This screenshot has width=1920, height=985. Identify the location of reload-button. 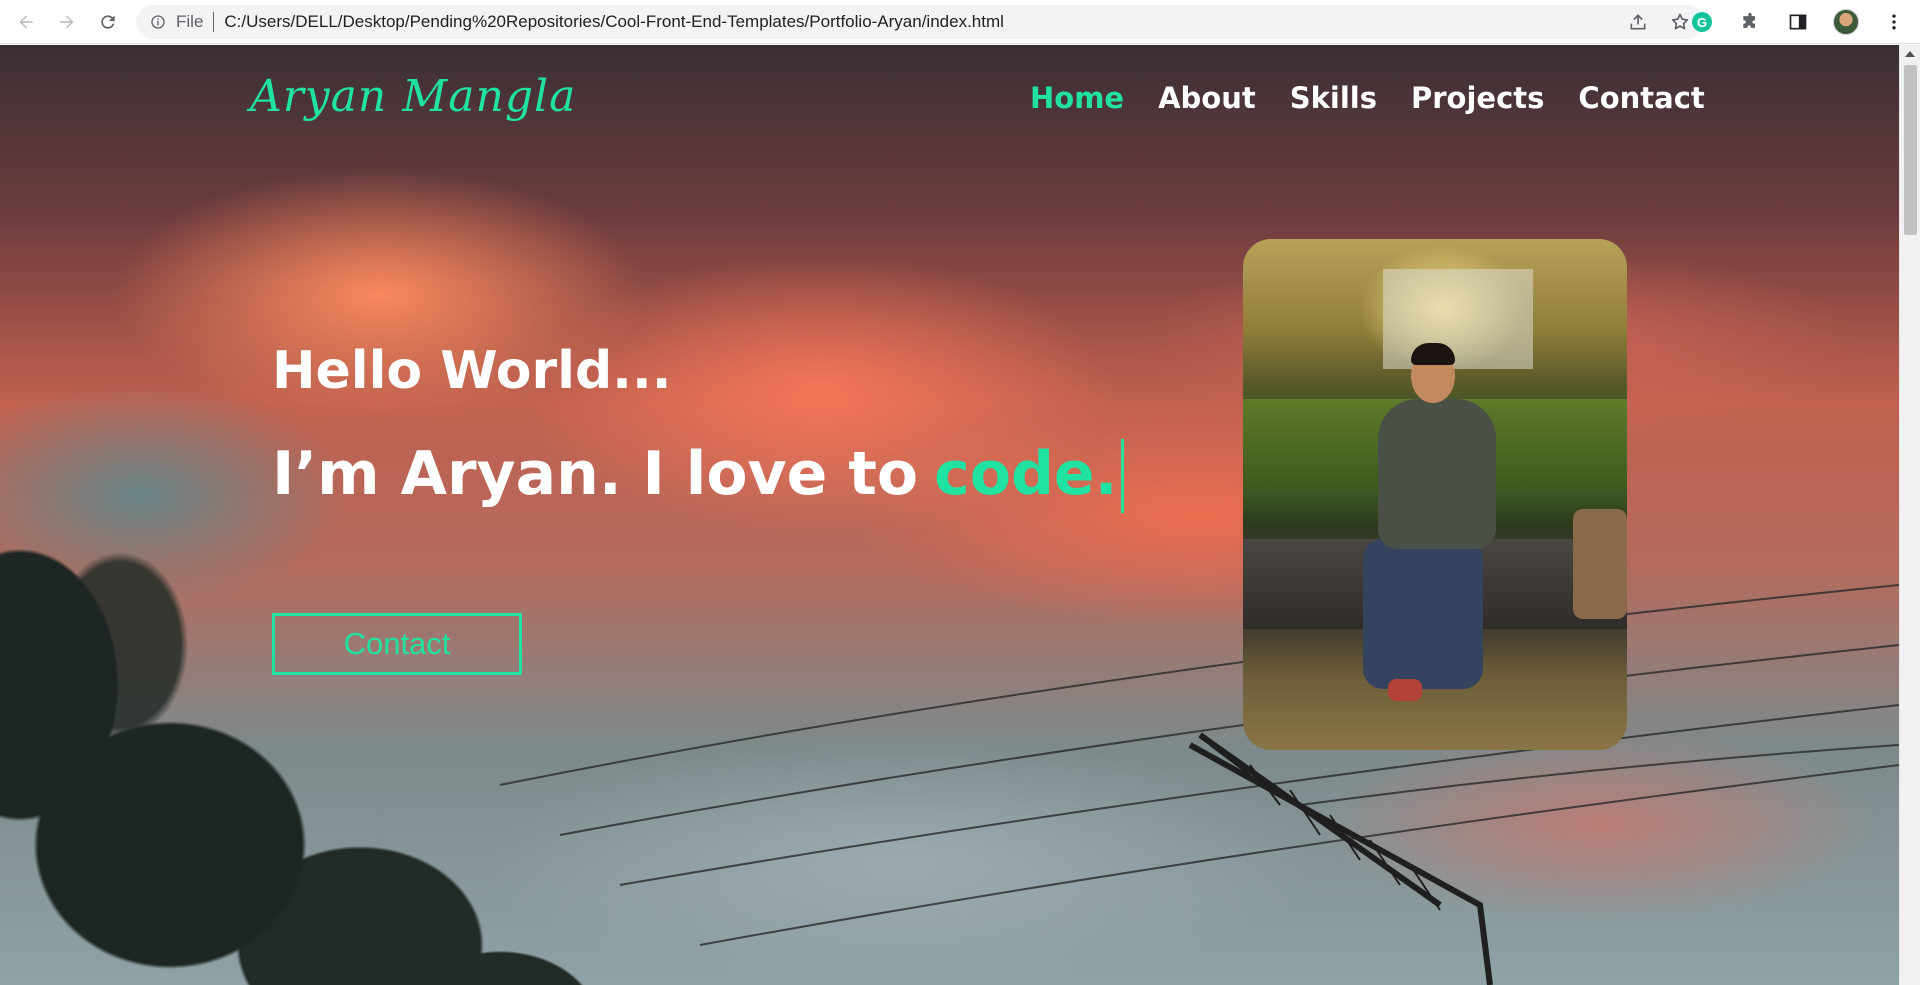
(108, 22).